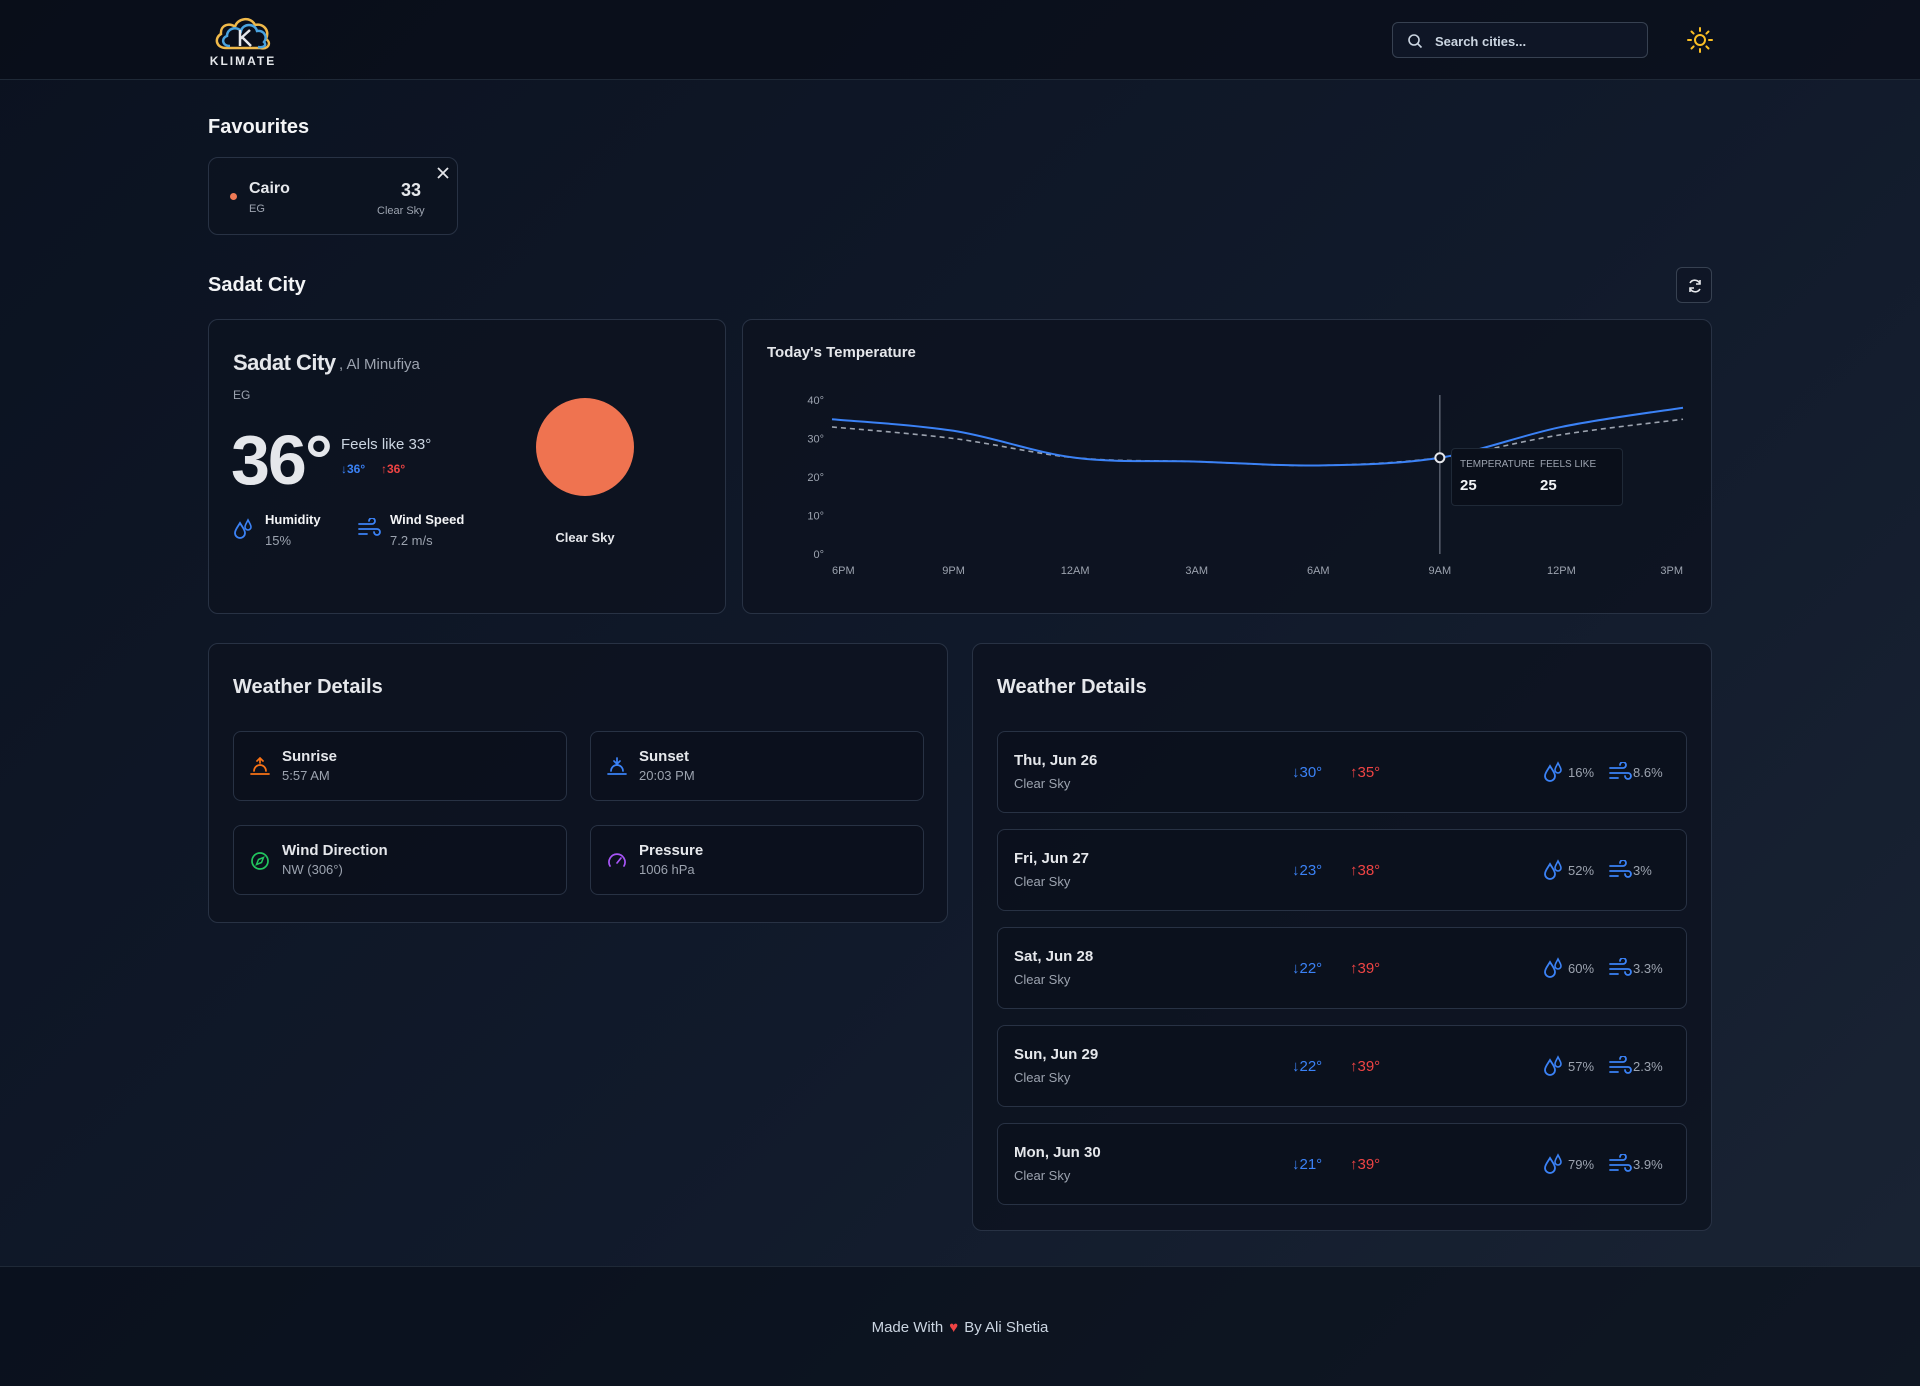  Describe the element at coordinates (1365, 772) in the screenshot. I see `forecast-max: ↑35°` at that location.